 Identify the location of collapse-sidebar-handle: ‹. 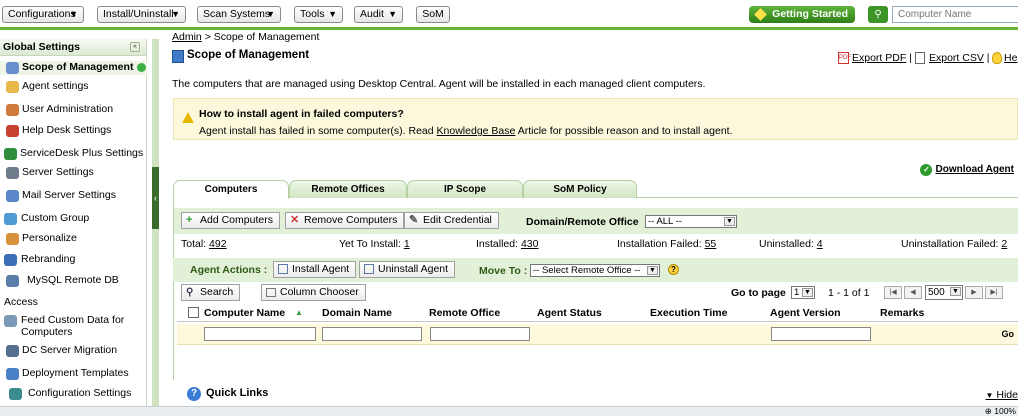
(155, 198).